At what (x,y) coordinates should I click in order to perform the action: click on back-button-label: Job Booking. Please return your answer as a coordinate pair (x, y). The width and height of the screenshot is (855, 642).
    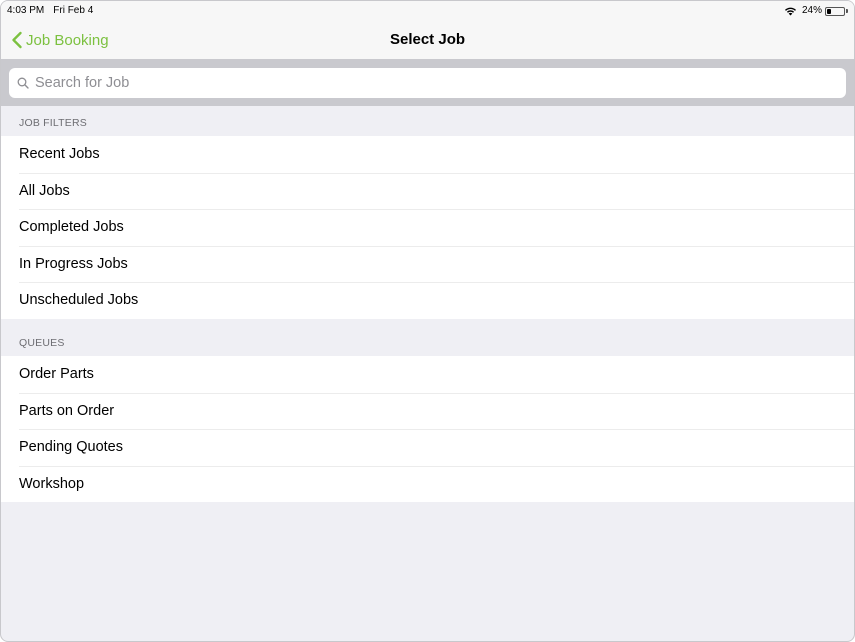
    Looking at the image, I should click on (67, 40).